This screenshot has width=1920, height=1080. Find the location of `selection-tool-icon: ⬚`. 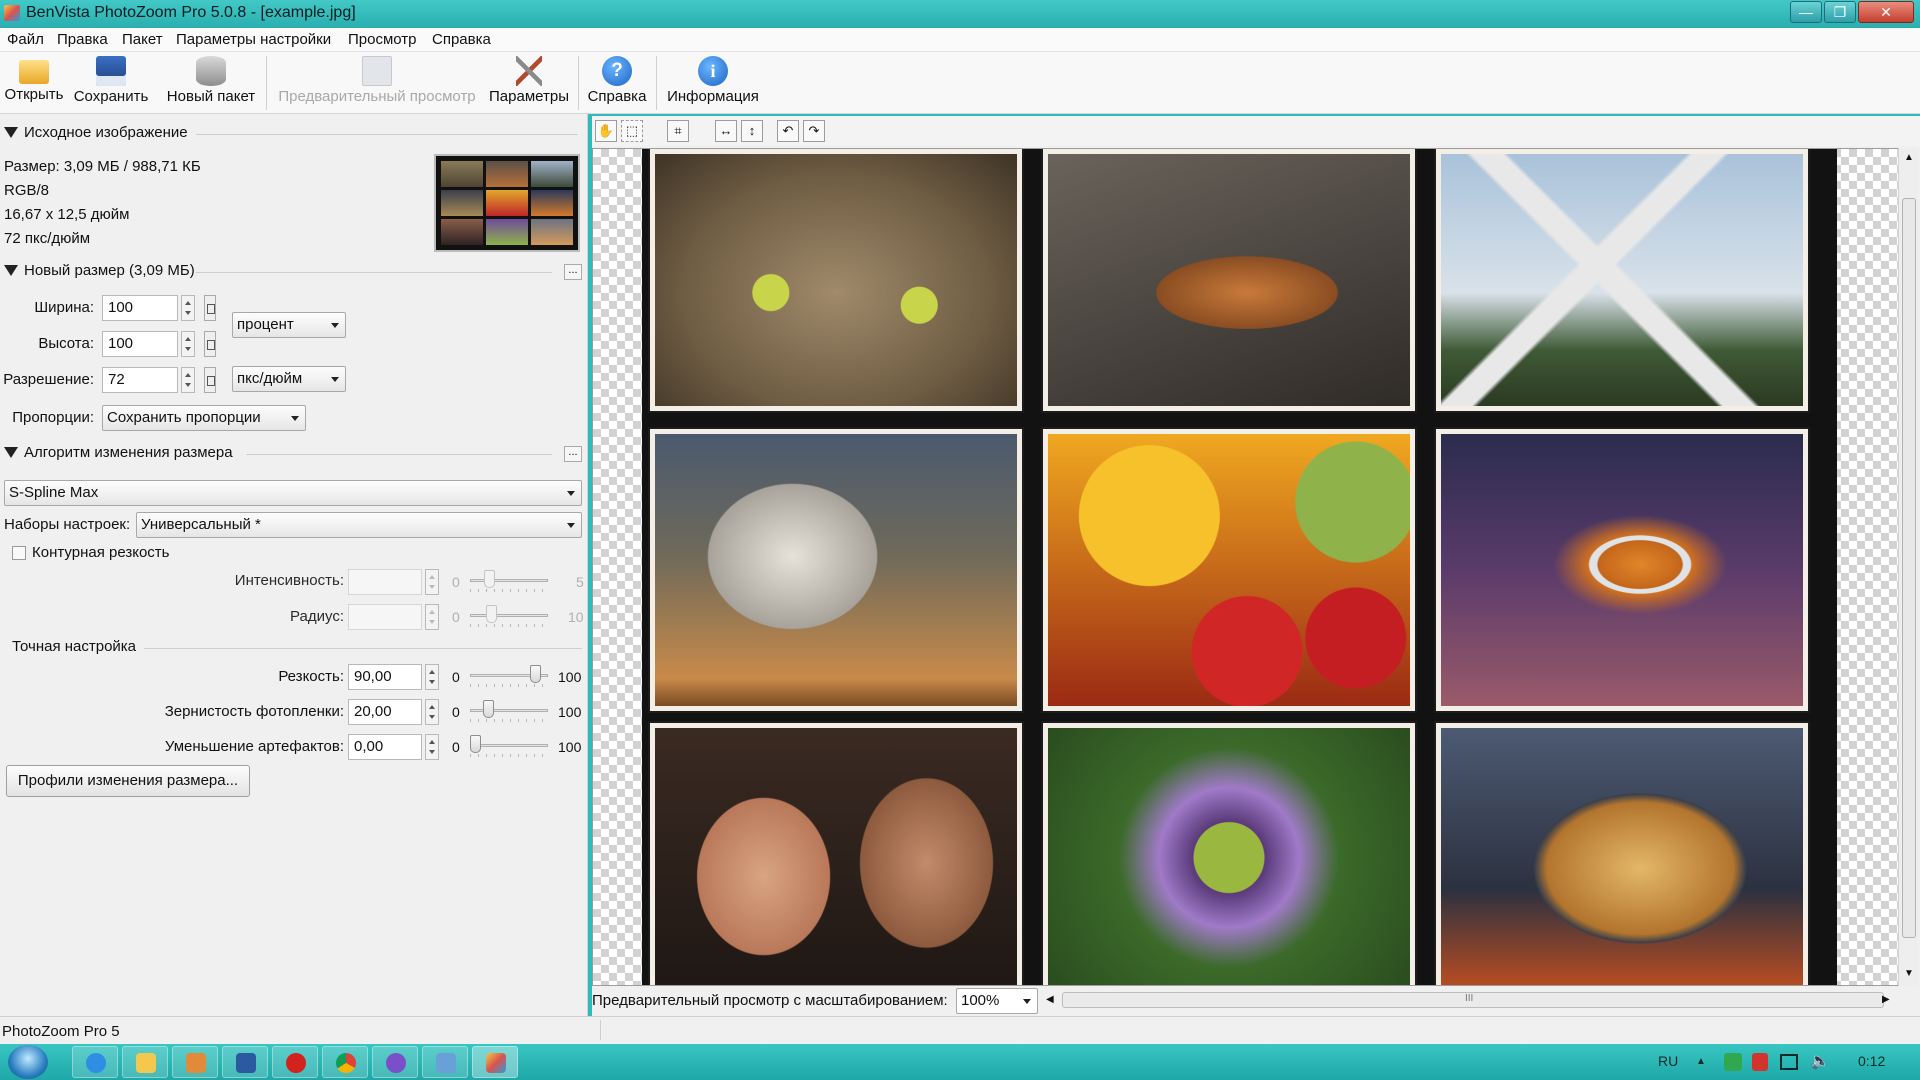

selection-tool-icon: ⬚ is located at coordinates (632, 131).